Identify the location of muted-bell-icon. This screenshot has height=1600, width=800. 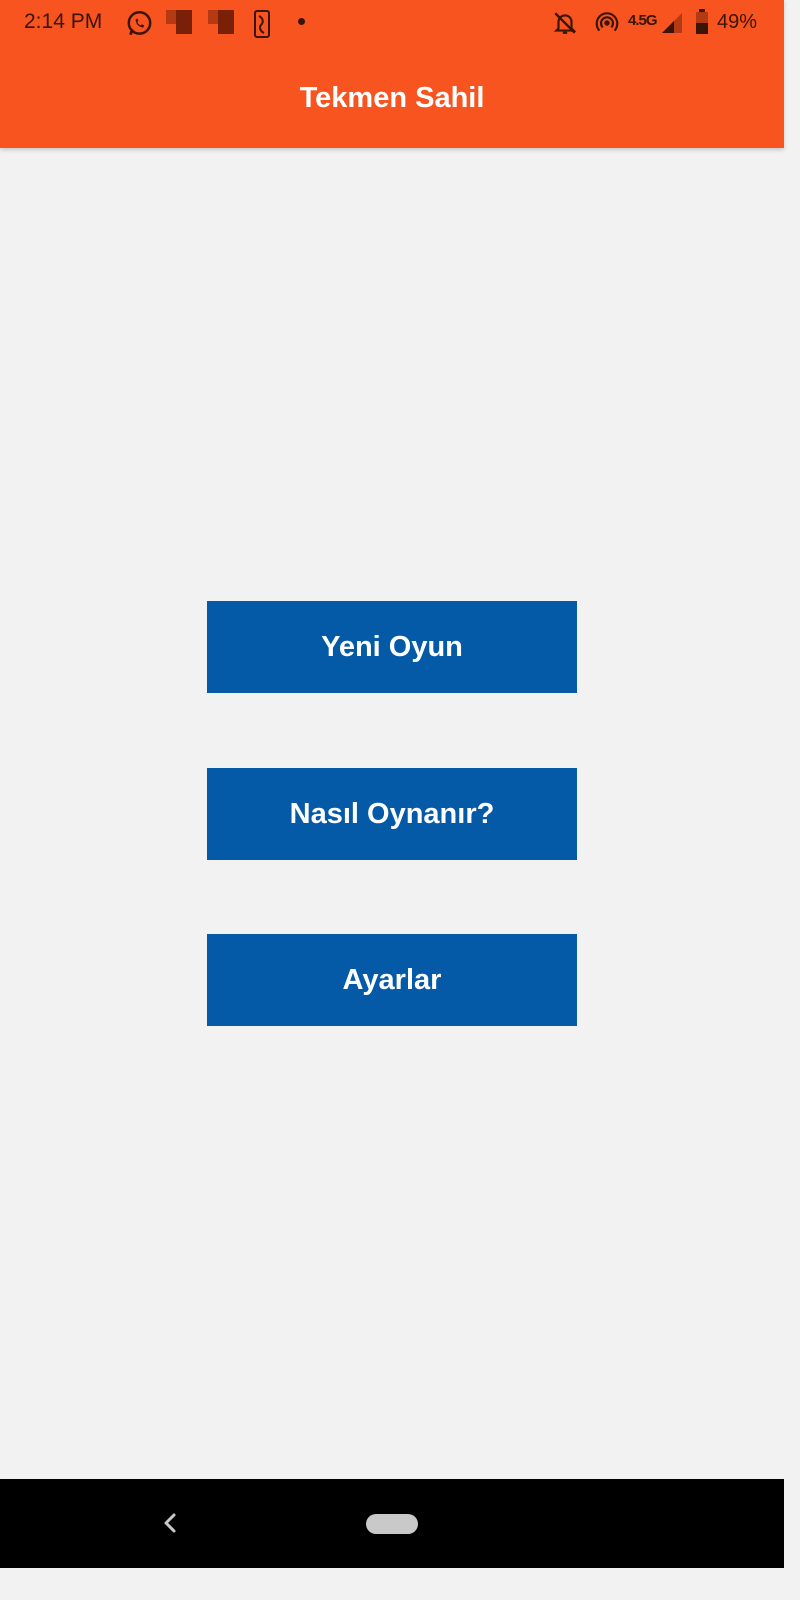
(565, 23).